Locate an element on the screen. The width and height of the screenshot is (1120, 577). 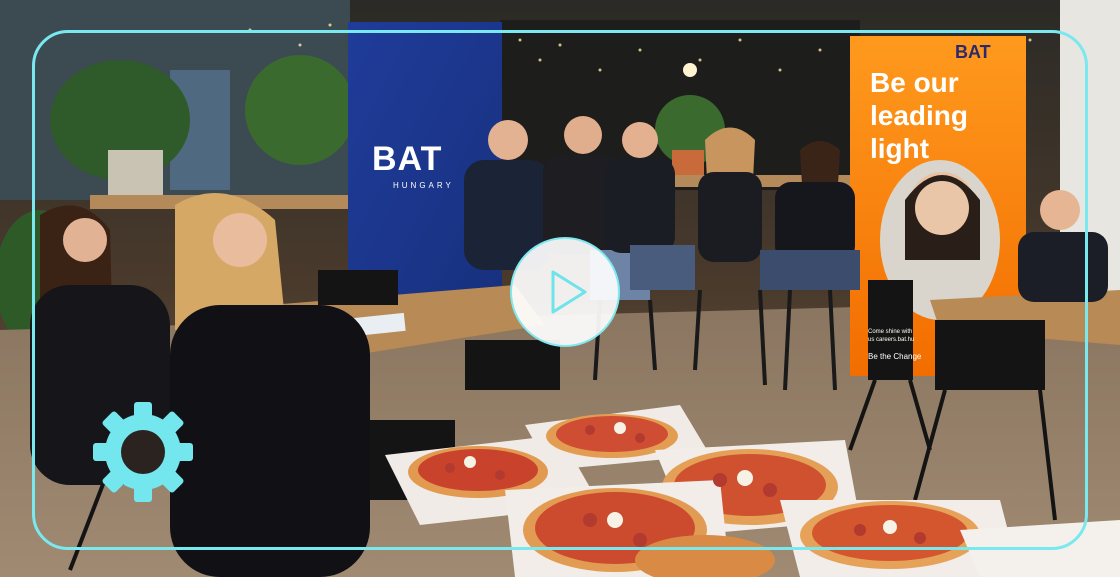
banner-headline: Be our leading light is located at coordinates (945, 115).